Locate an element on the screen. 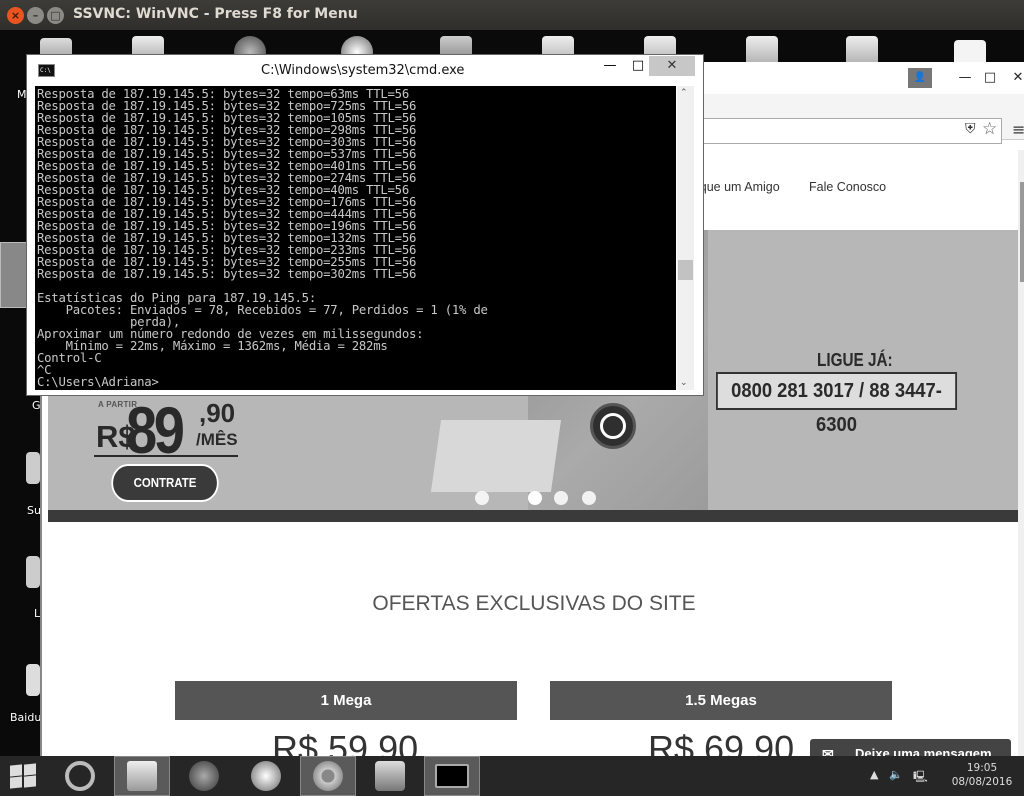 The width and height of the screenshot is (1024, 796). volume-icon: 🔈 is located at coordinates (896, 774).